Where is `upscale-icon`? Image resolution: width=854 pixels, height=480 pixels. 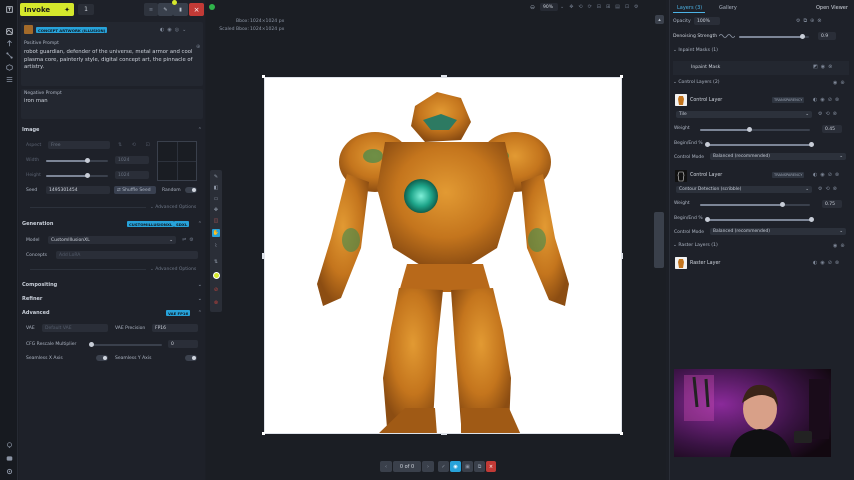
upscale-icon is located at coordinates (9, 43).